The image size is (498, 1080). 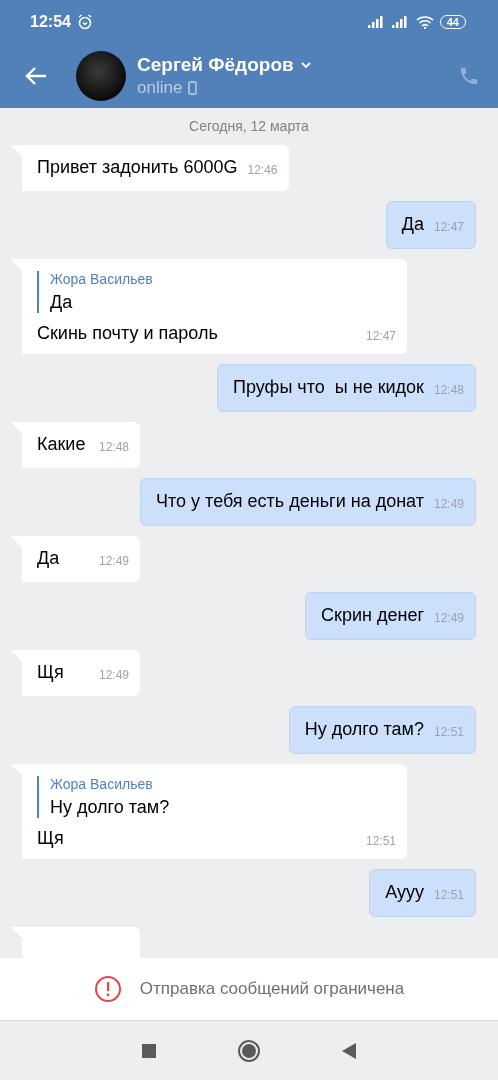 I want to click on message-text: Пруфы что ы не кидок, so click(x=328, y=387).